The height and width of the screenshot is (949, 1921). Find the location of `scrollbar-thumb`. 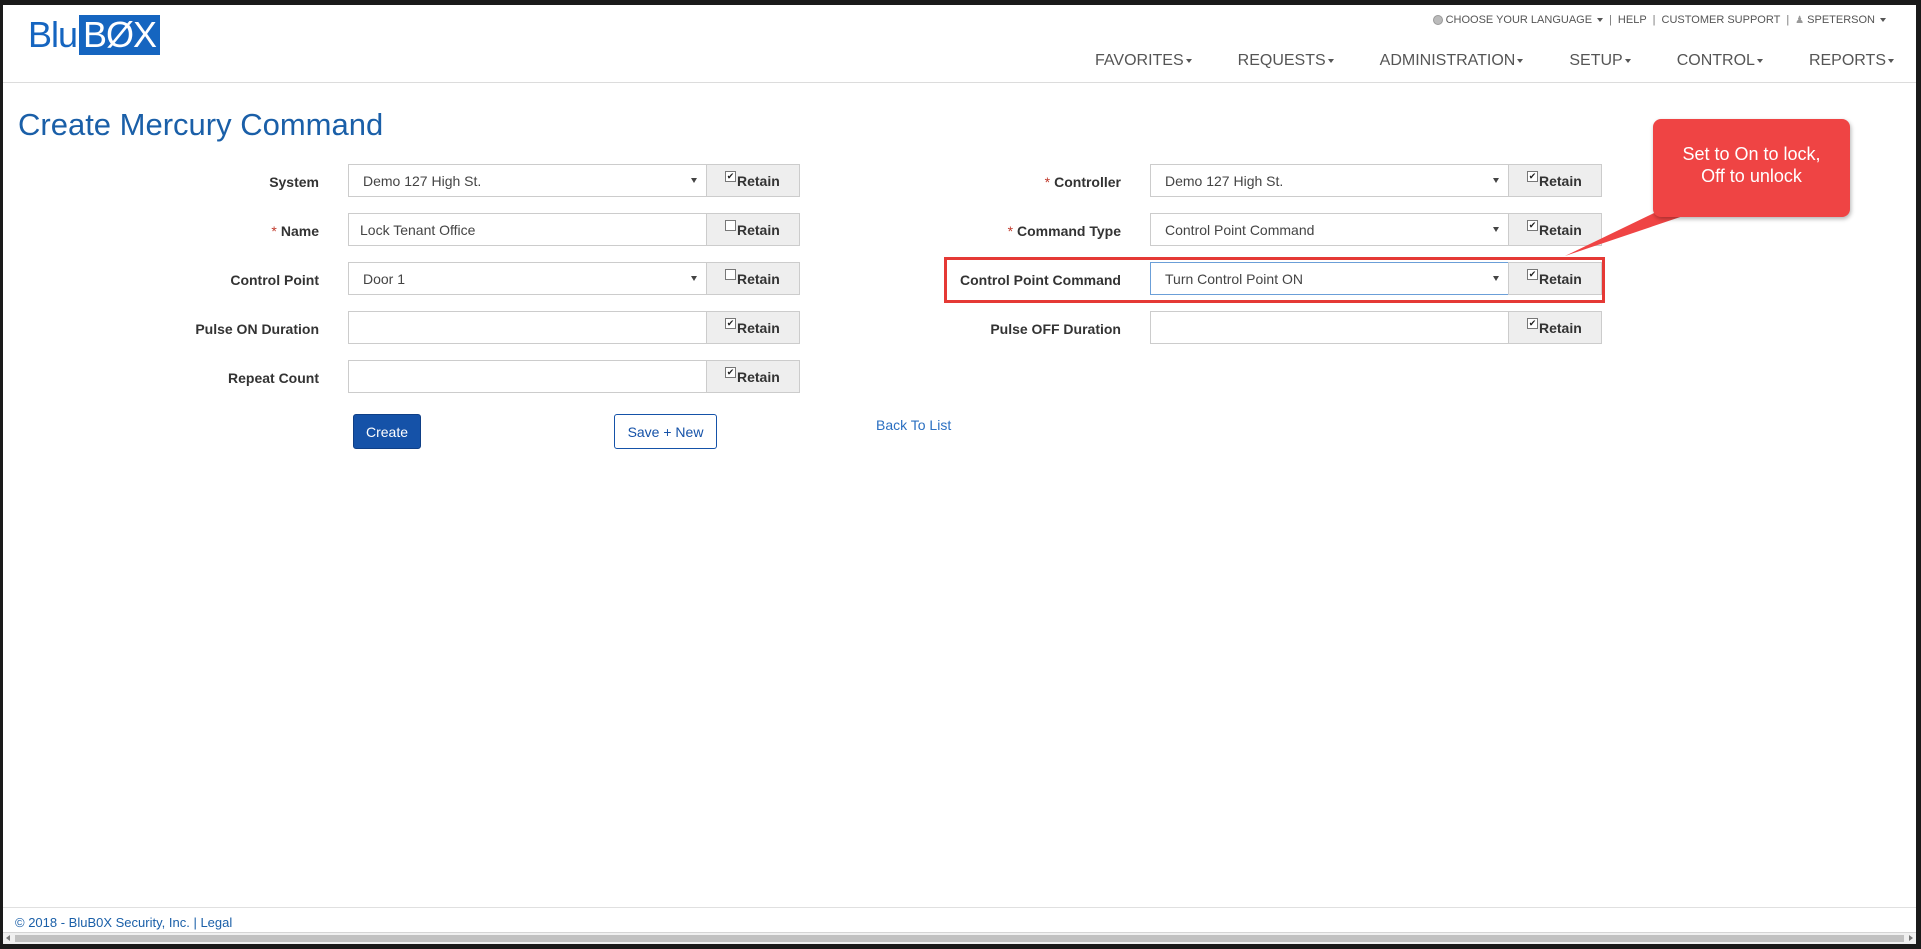

scrollbar-thumb is located at coordinates (959, 938).